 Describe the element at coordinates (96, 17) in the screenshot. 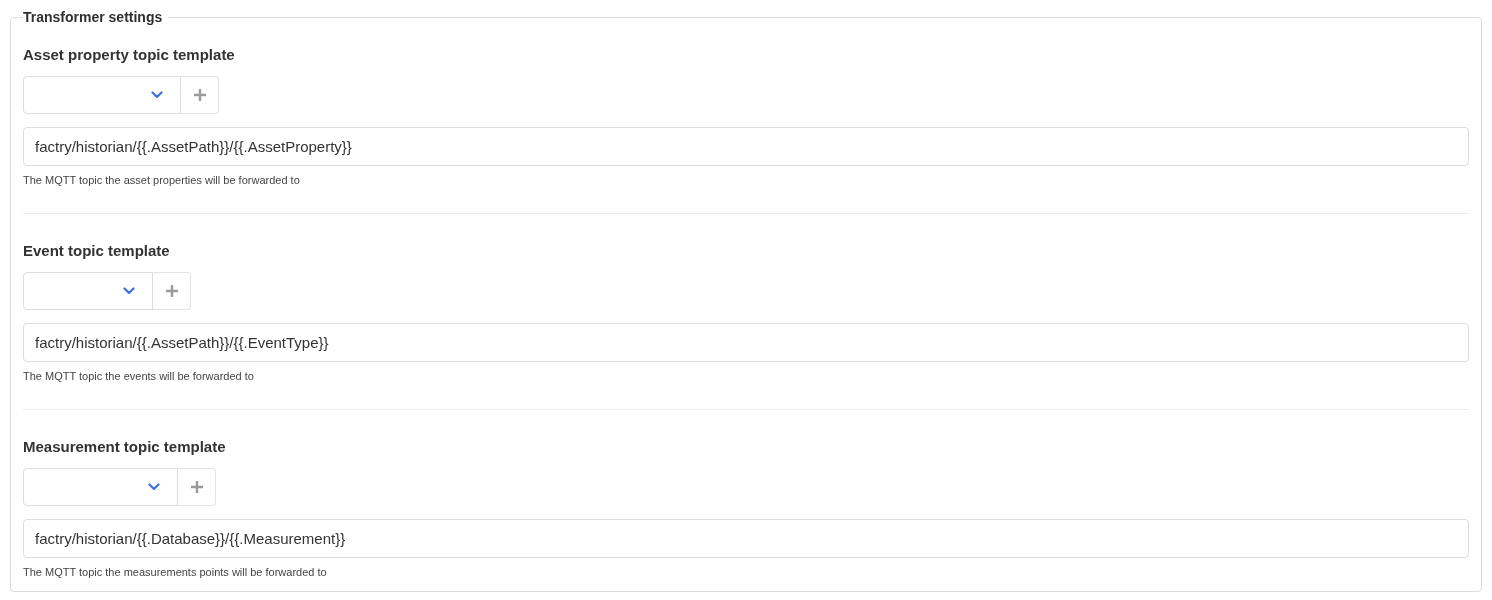

I see `panel-legend: Transformer settings` at that location.